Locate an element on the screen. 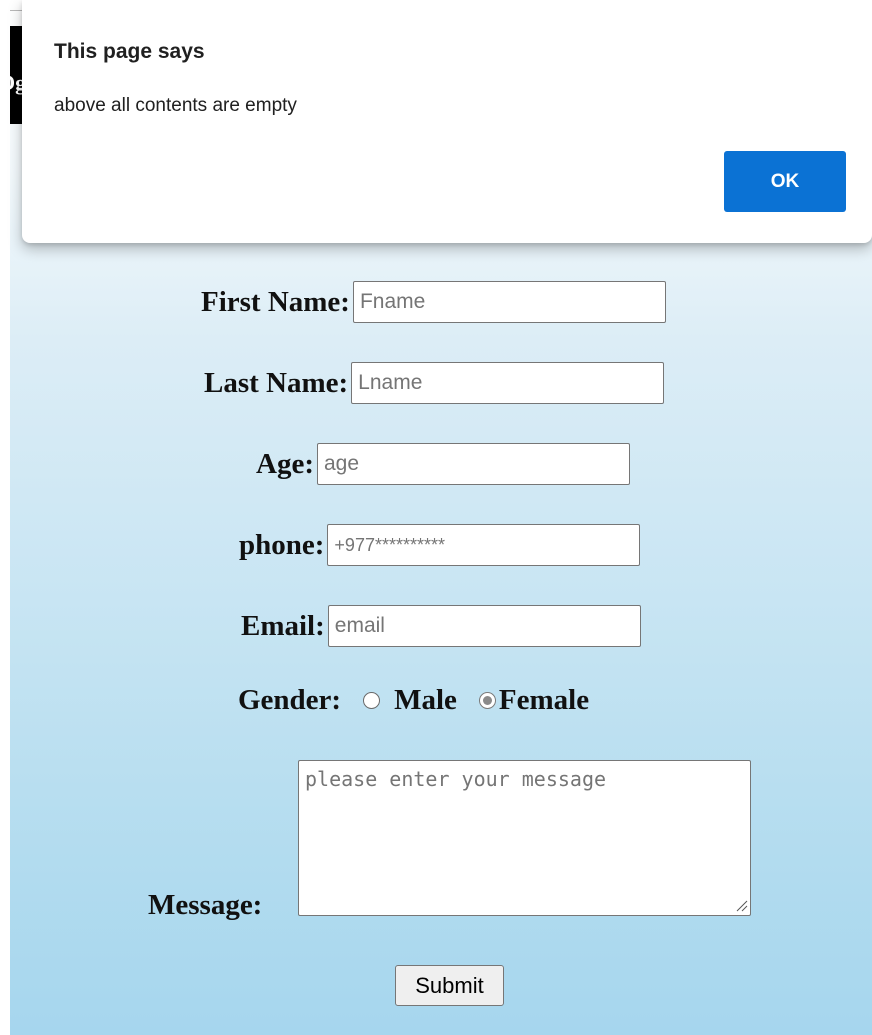 The width and height of the screenshot is (872, 1035). email-row: Email: is located at coordinates (441, 626).